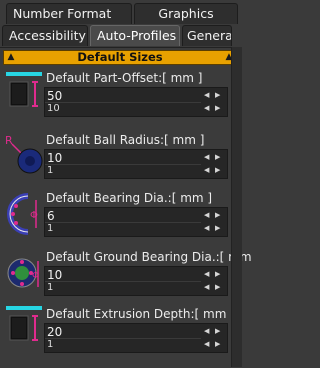  What do you see at coordinates (214, 281) in the screenshot?
I see `ground-bearing-dia-spinner: ◀ ▶ ◀ ▶` at bounding box center [214, 281].